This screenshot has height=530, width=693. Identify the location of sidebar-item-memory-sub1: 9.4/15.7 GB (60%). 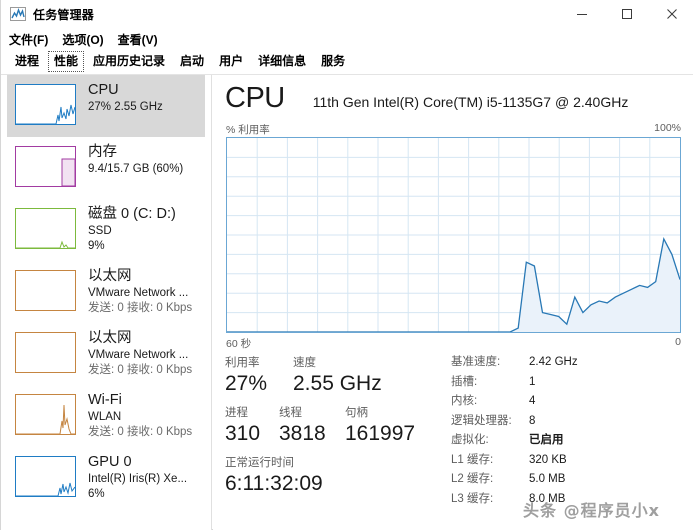
(136, 169).